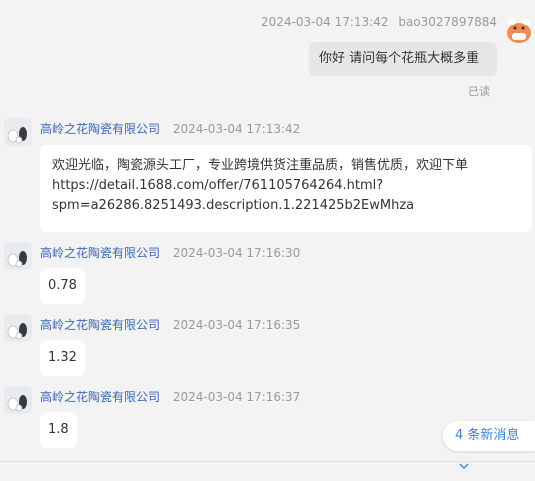  What do you see at coordinates (236, 253) in the screenshot?
I see `message-time: 2024-03-04 17:16:30` at bounding box center [236, 253].